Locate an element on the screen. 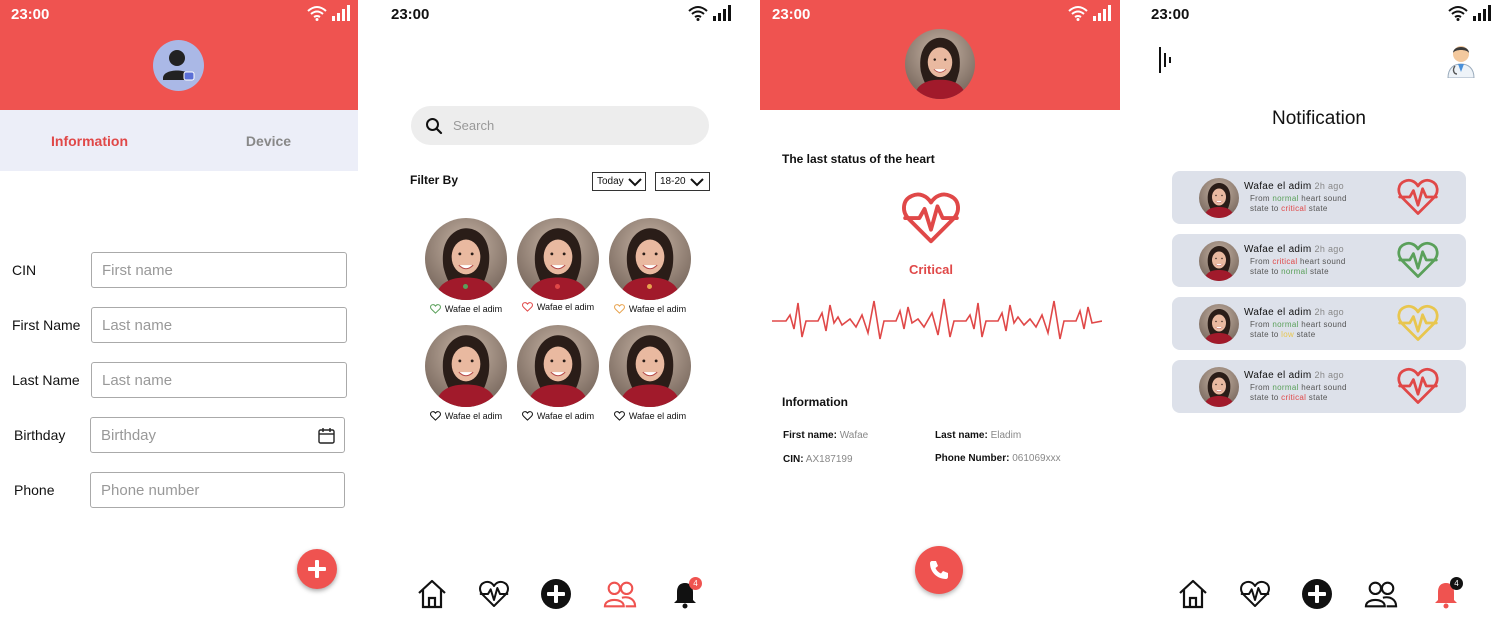 The image size is (1500, 642). notification-time: 2h ago is located at coordinates (1329, 375).